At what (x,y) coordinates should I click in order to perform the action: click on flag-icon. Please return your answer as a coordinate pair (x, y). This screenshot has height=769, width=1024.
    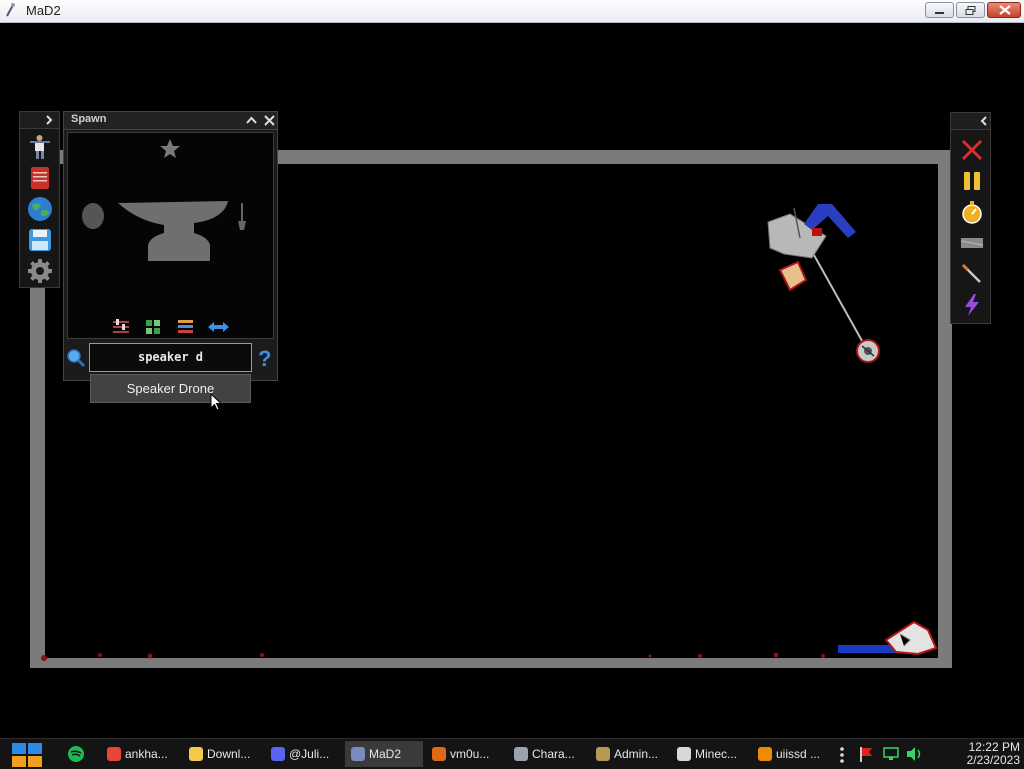
    Looking at the image, I should click on (866, 754).